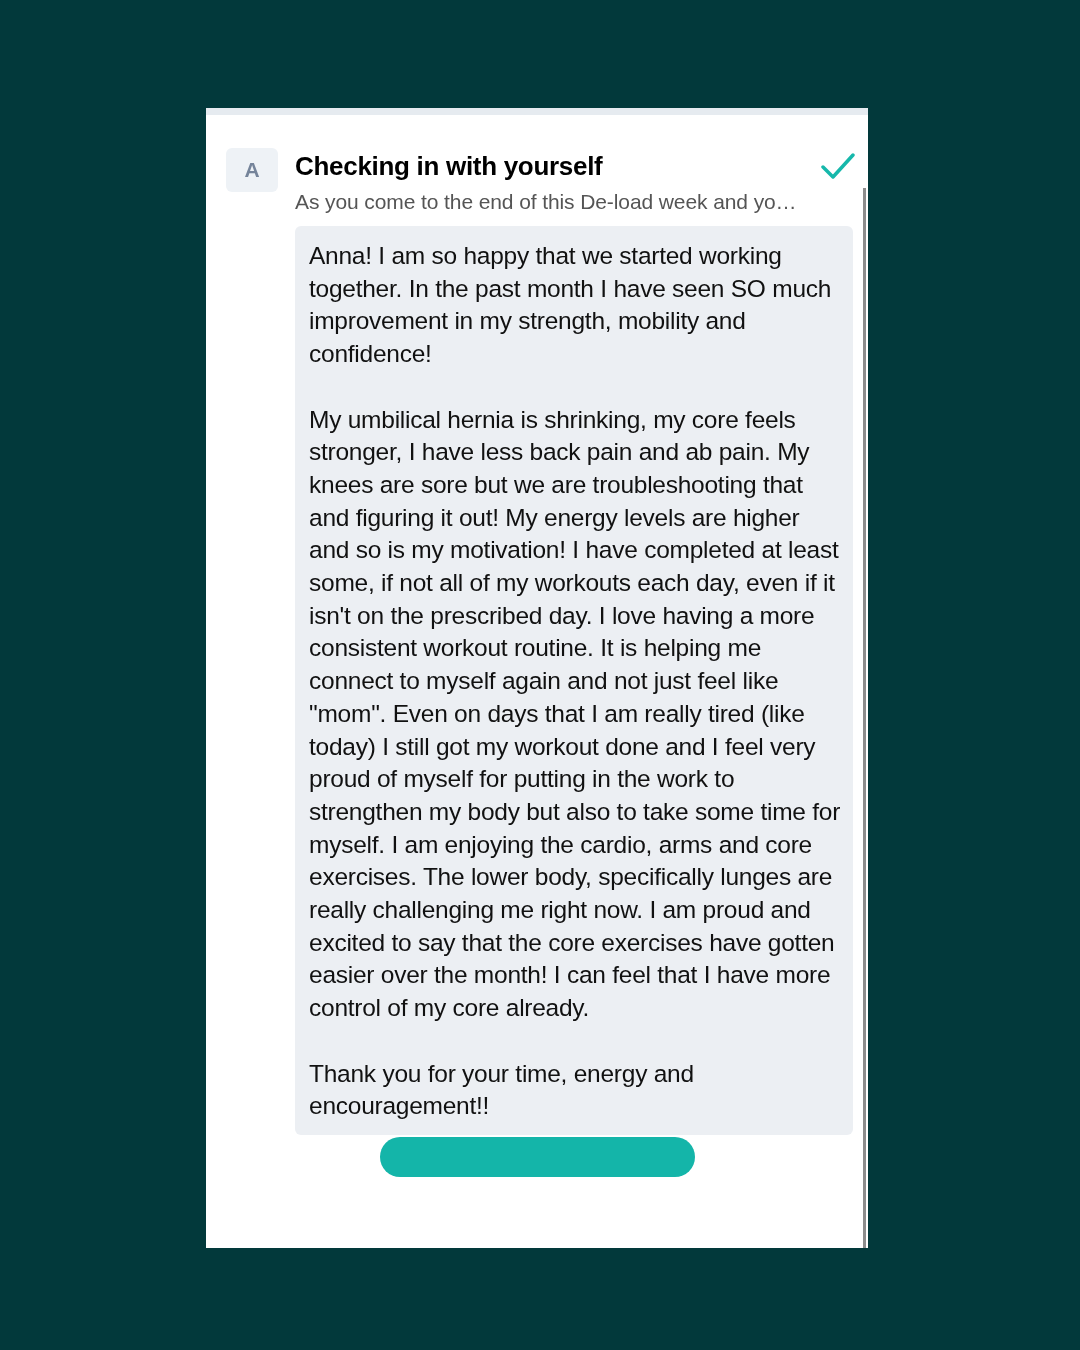 The image size is (1080, 1350). Describe the element at coordinates (571, 305) in the screenshot. I see `answer-paragraph: Anna! I am so happy that we started working together. In the past month I have seen SO much improvement in my strength, mobility and confidence!` at that location.